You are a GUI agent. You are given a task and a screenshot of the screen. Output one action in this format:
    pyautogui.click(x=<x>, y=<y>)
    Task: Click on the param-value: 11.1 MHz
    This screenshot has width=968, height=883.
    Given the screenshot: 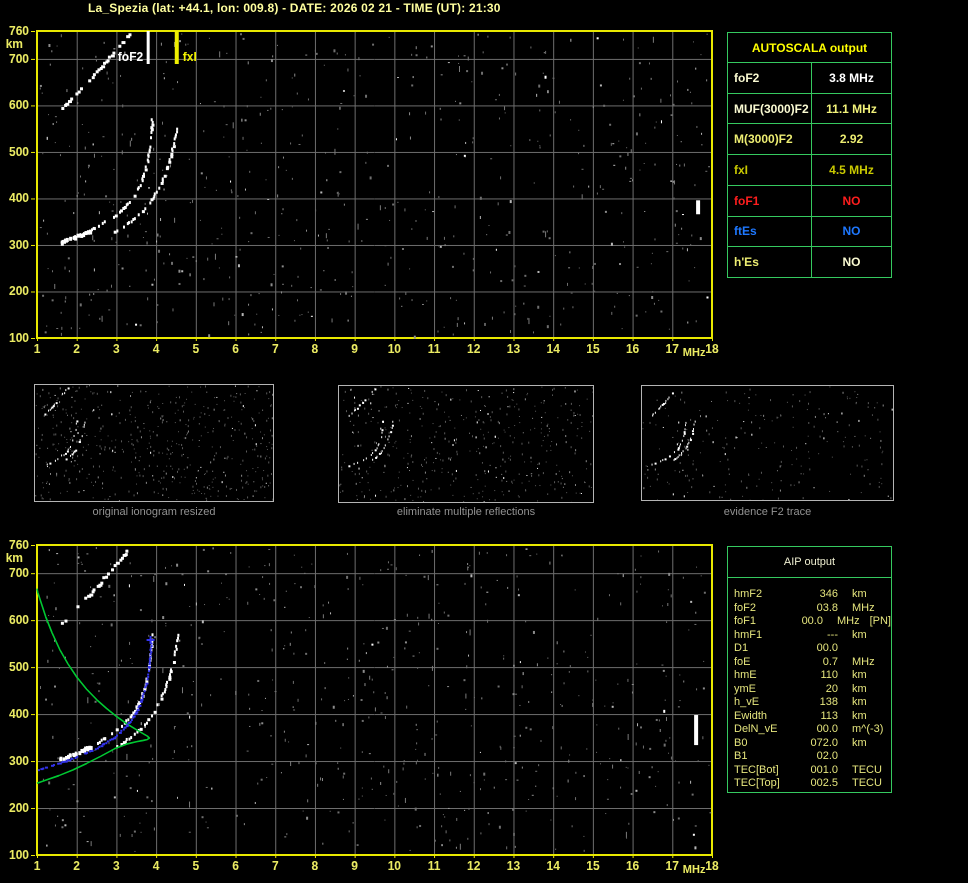 What is the action you would take?
    pyautogui.click(x=851, y=108)
    